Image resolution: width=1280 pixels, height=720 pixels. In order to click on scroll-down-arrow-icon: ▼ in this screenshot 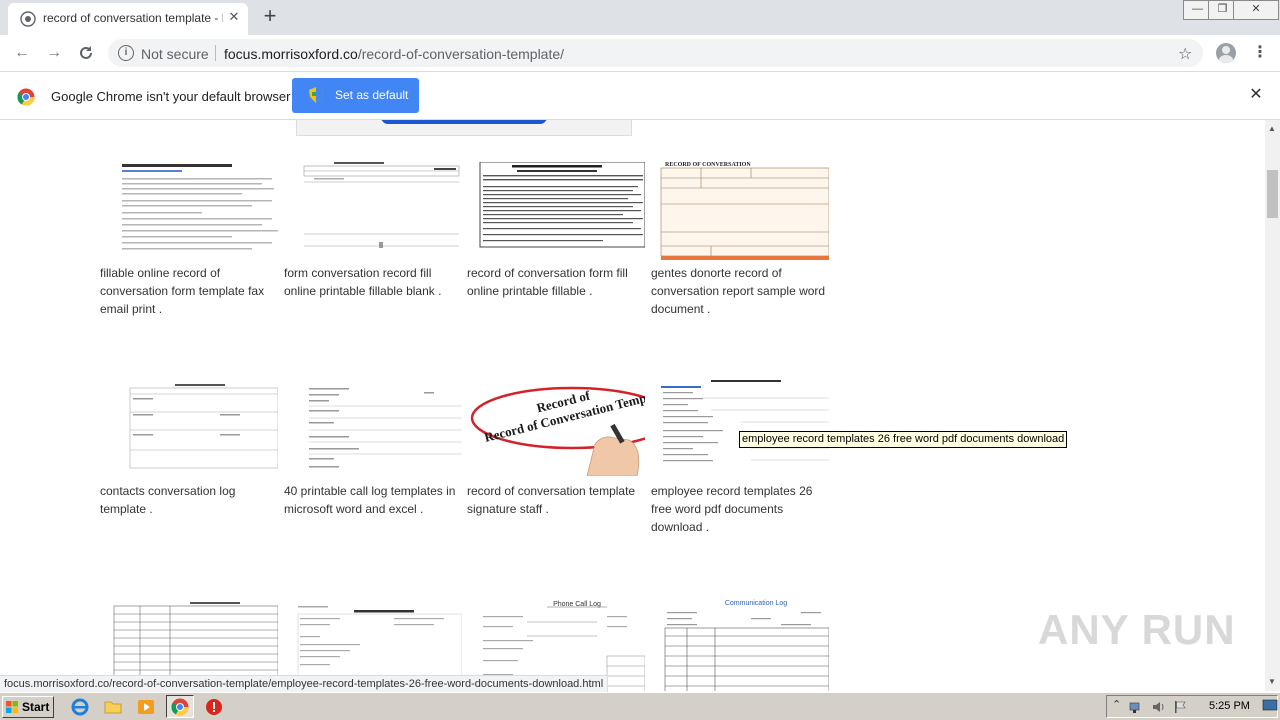, I will do `click(1272, 681)`.